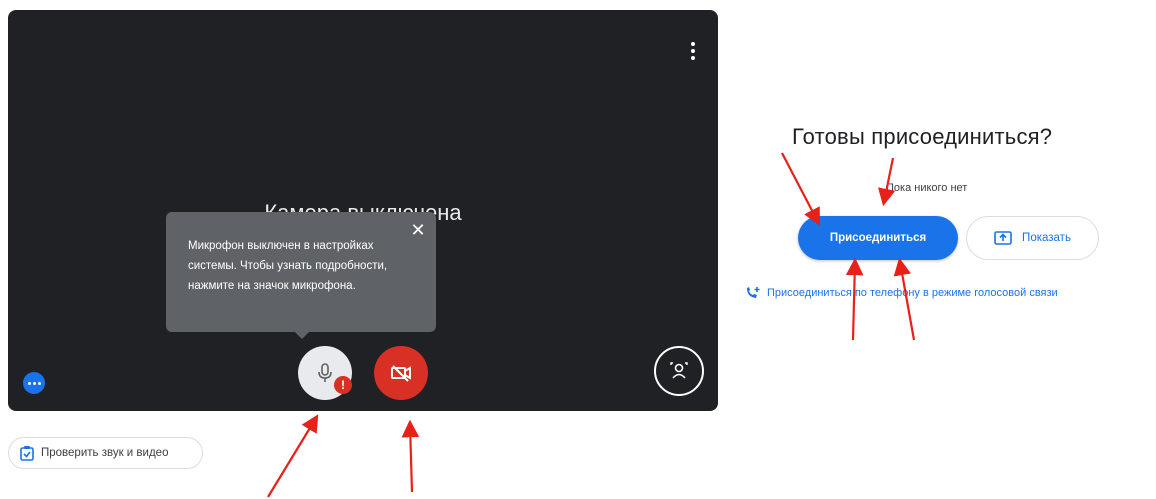 The height and width of the screenshot is (499, 1156). I want to click on join-button: Присоединиться, so click(878, 238).